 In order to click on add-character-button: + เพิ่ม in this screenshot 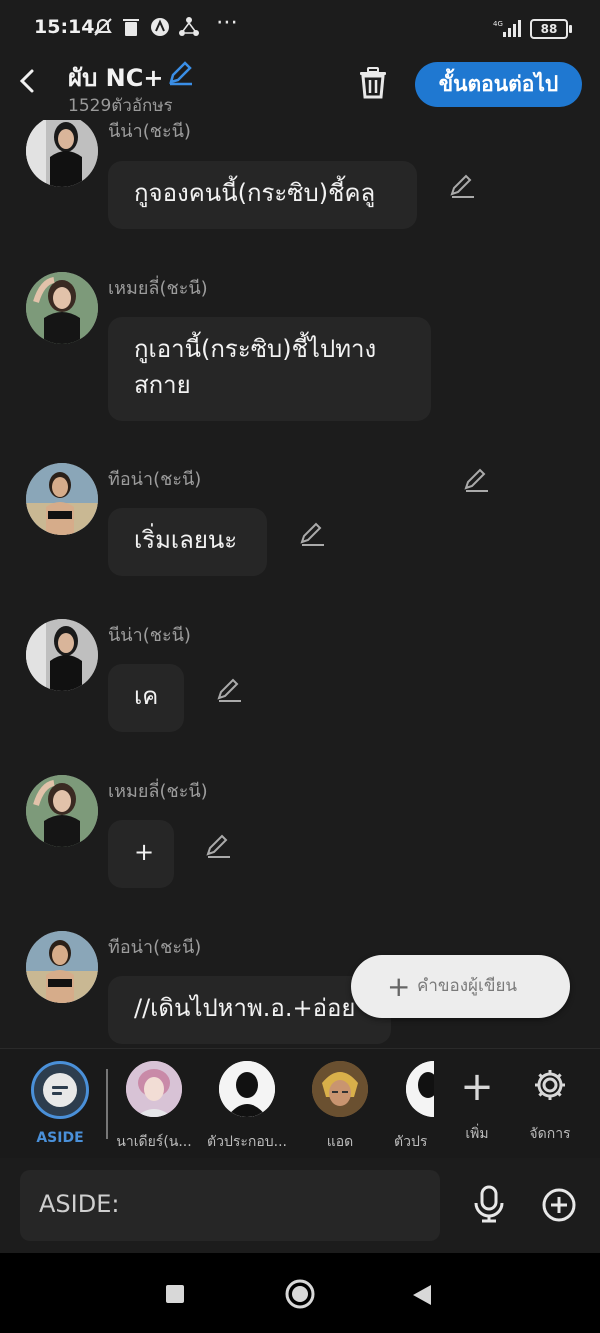, I will do `click(477, 1103)`.